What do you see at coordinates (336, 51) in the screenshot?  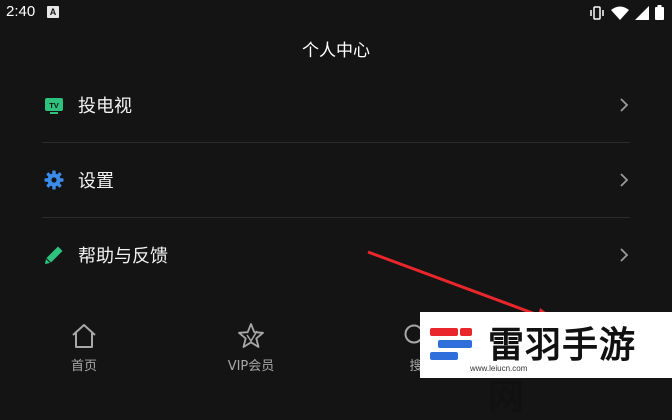 I see `page-title: 个人中心` at bounding box center [336, 51].